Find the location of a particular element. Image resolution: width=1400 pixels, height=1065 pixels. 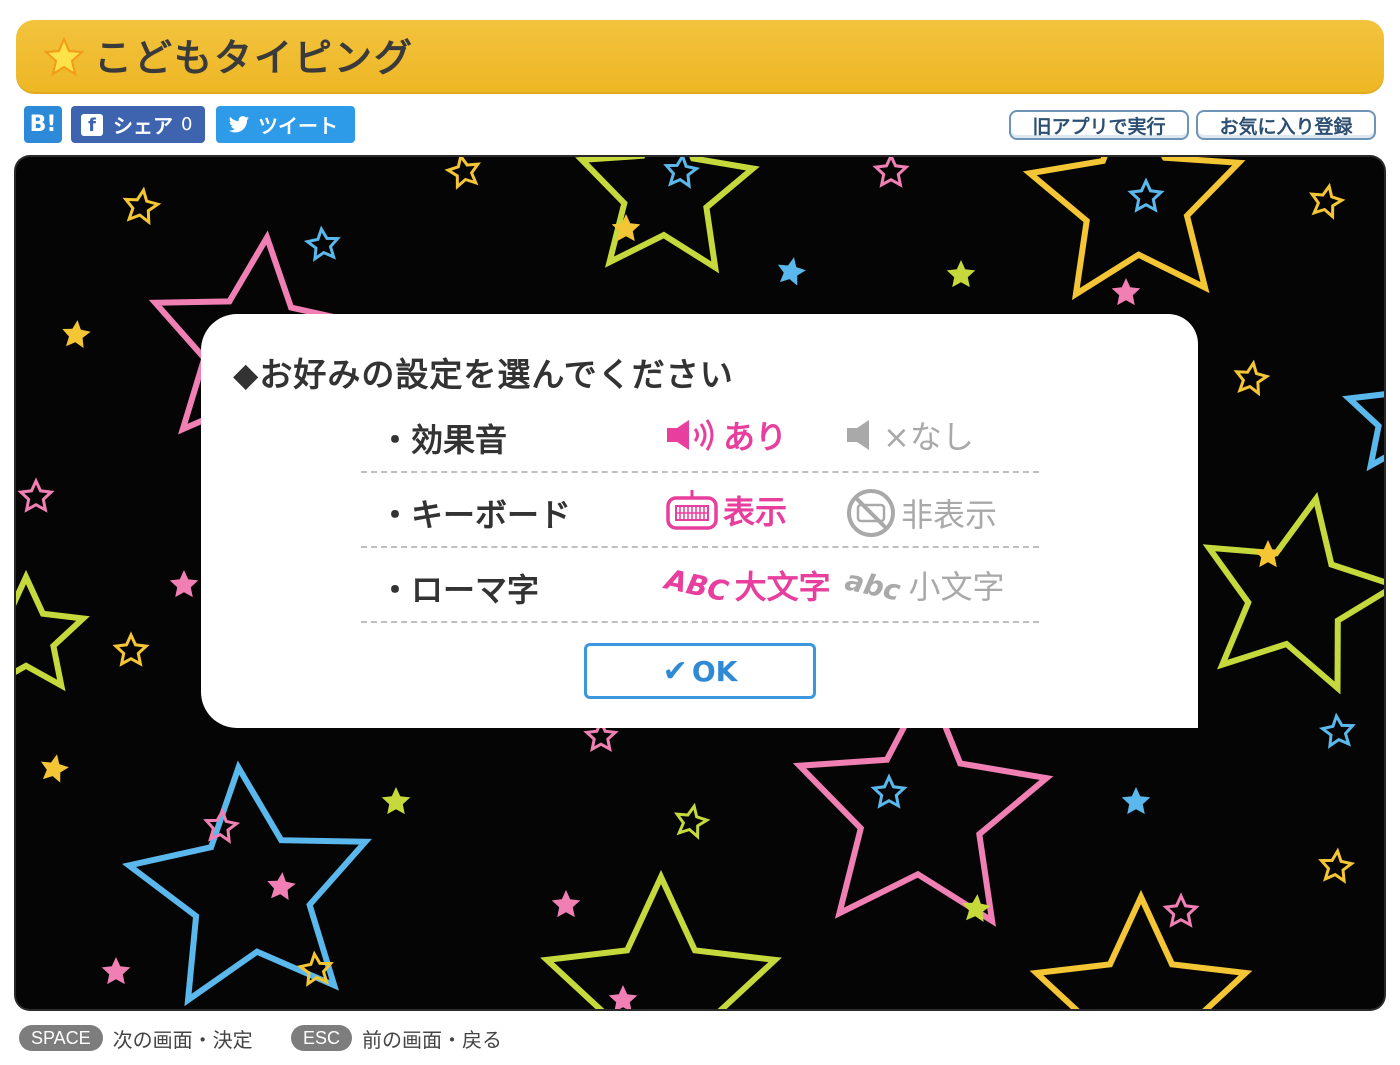

sound-off-label: ×なし is located at coordinates (928, 437).